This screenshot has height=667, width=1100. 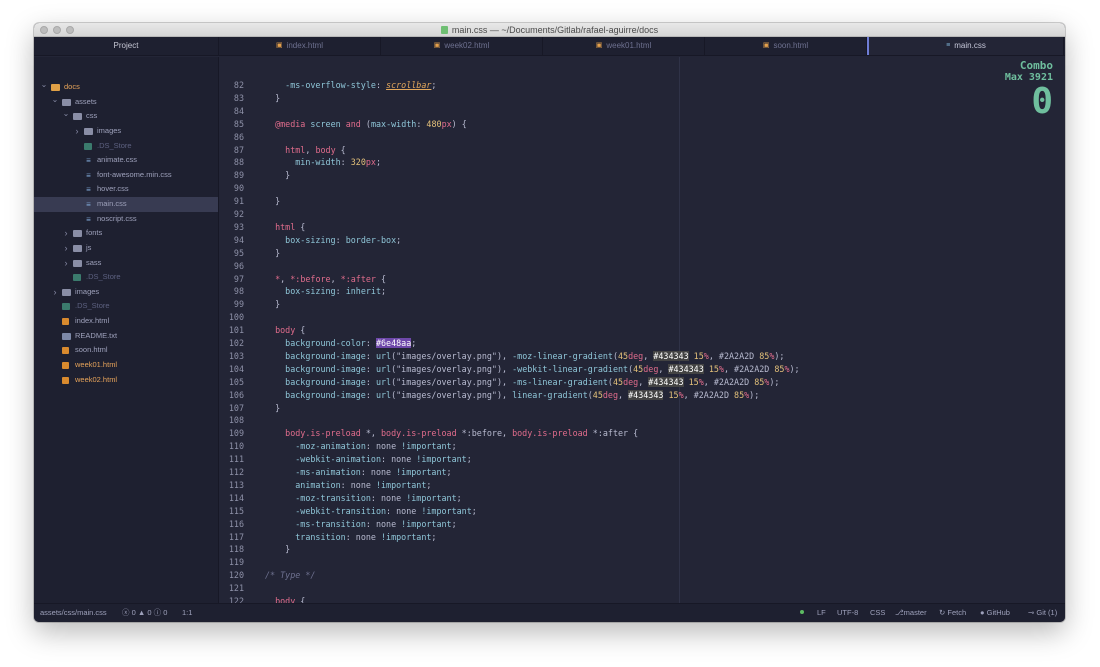 I want to click on tree-item-docs: ⌄ docs, so click(x=126, y=87).